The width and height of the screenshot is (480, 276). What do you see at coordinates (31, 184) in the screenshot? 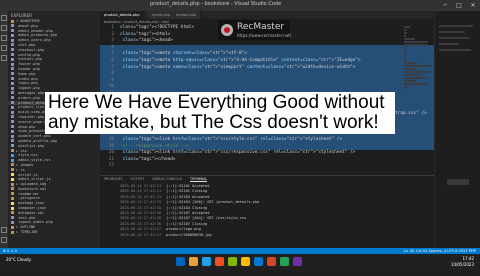
I see `sidebar-item-label: ▸ uploaded_img` at bounding box center [31, 184].